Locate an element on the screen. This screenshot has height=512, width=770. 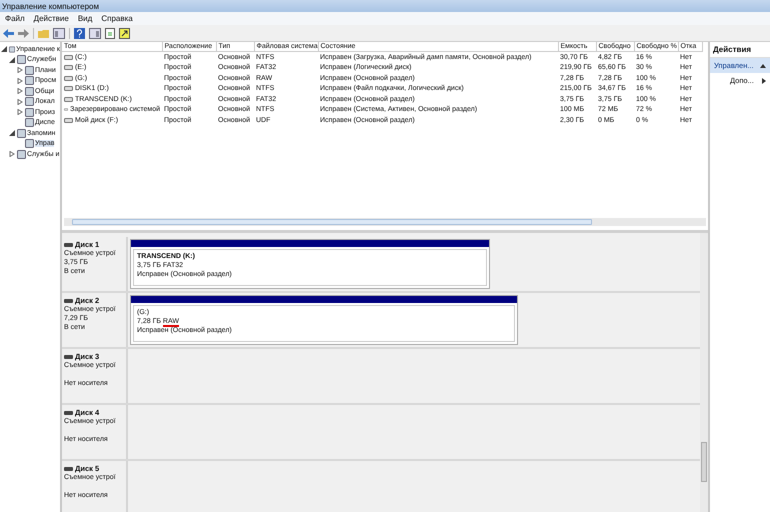
back-arrow-icon is located at coordinates (8, 33).